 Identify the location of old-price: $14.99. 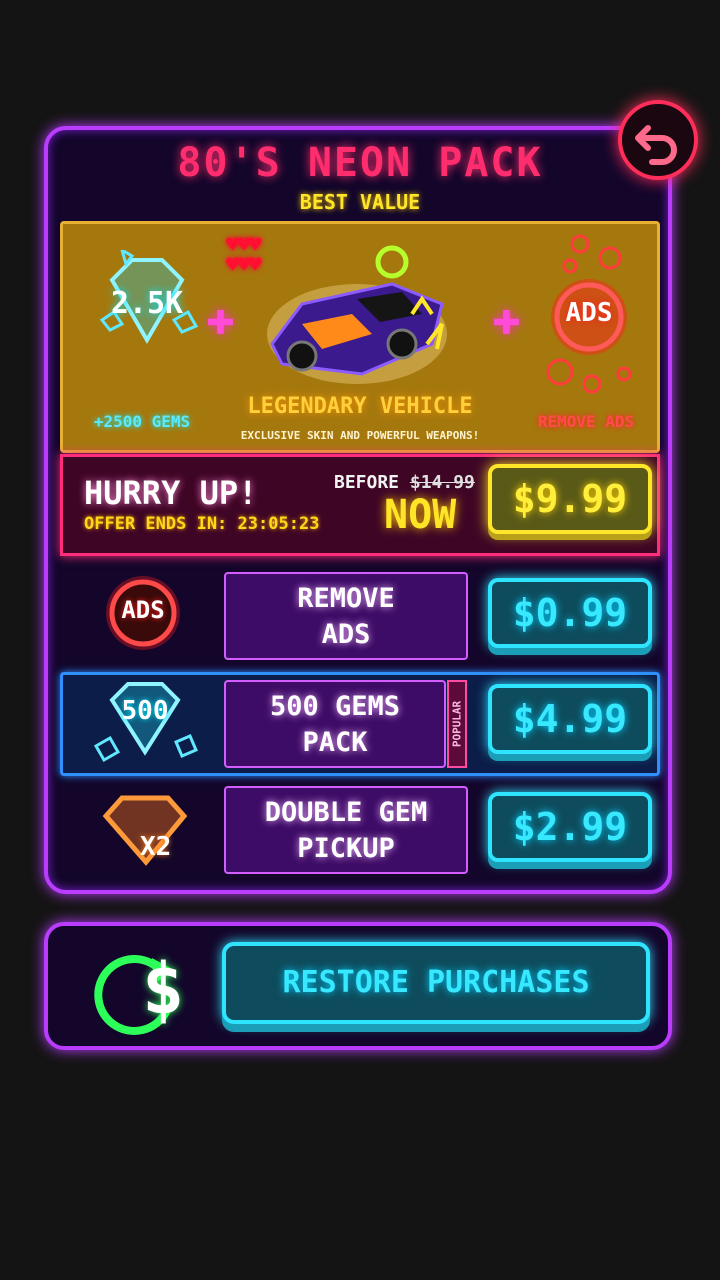
(442, 482).